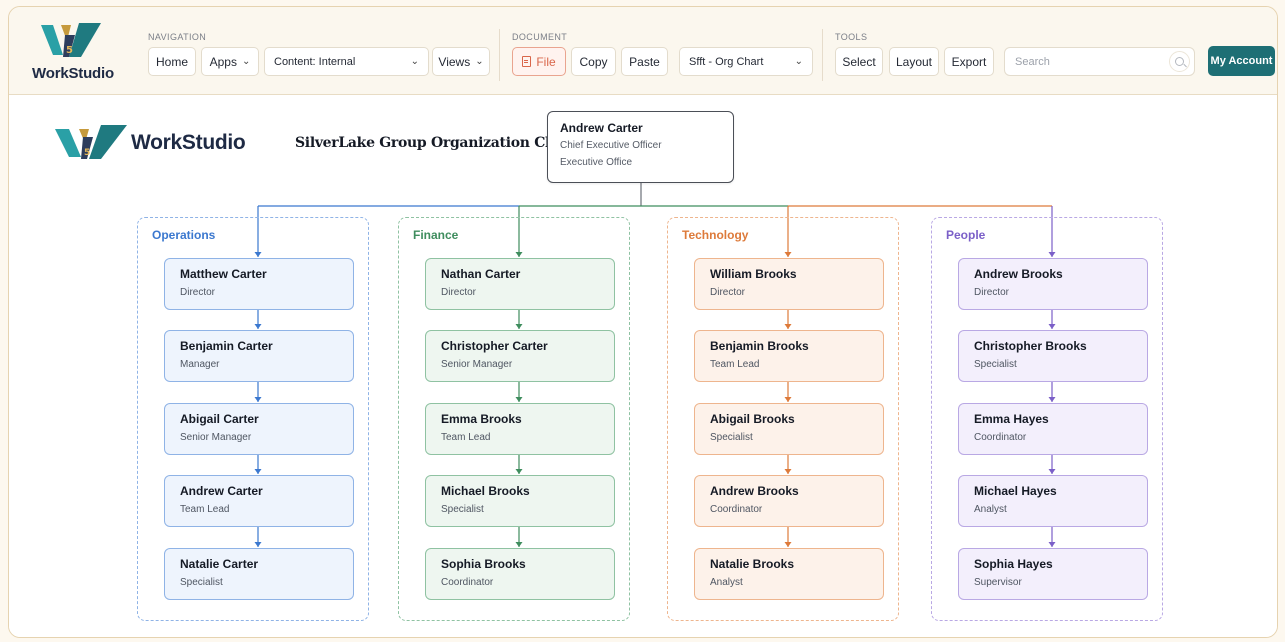 This screenshot has height=642, width=1285. I want to click on employee-role: Supervisor, so click(998, 582).